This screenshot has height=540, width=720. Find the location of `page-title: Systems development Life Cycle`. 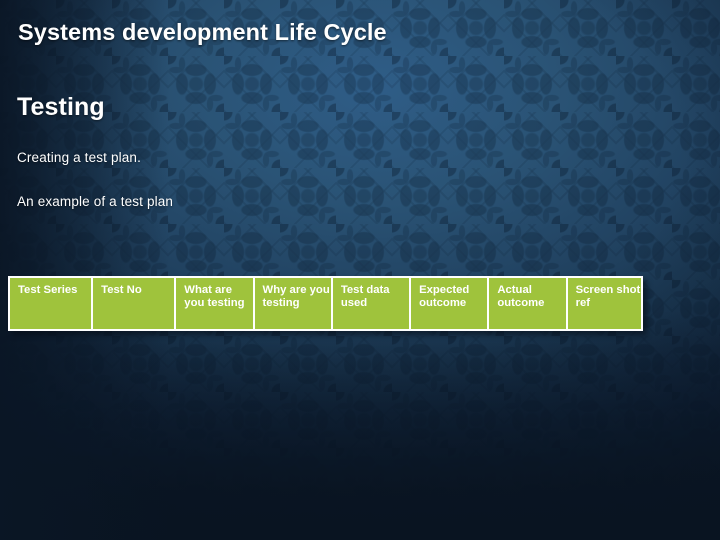

page-title: Systems development Life Cycle is located at coordinates (202, 32).